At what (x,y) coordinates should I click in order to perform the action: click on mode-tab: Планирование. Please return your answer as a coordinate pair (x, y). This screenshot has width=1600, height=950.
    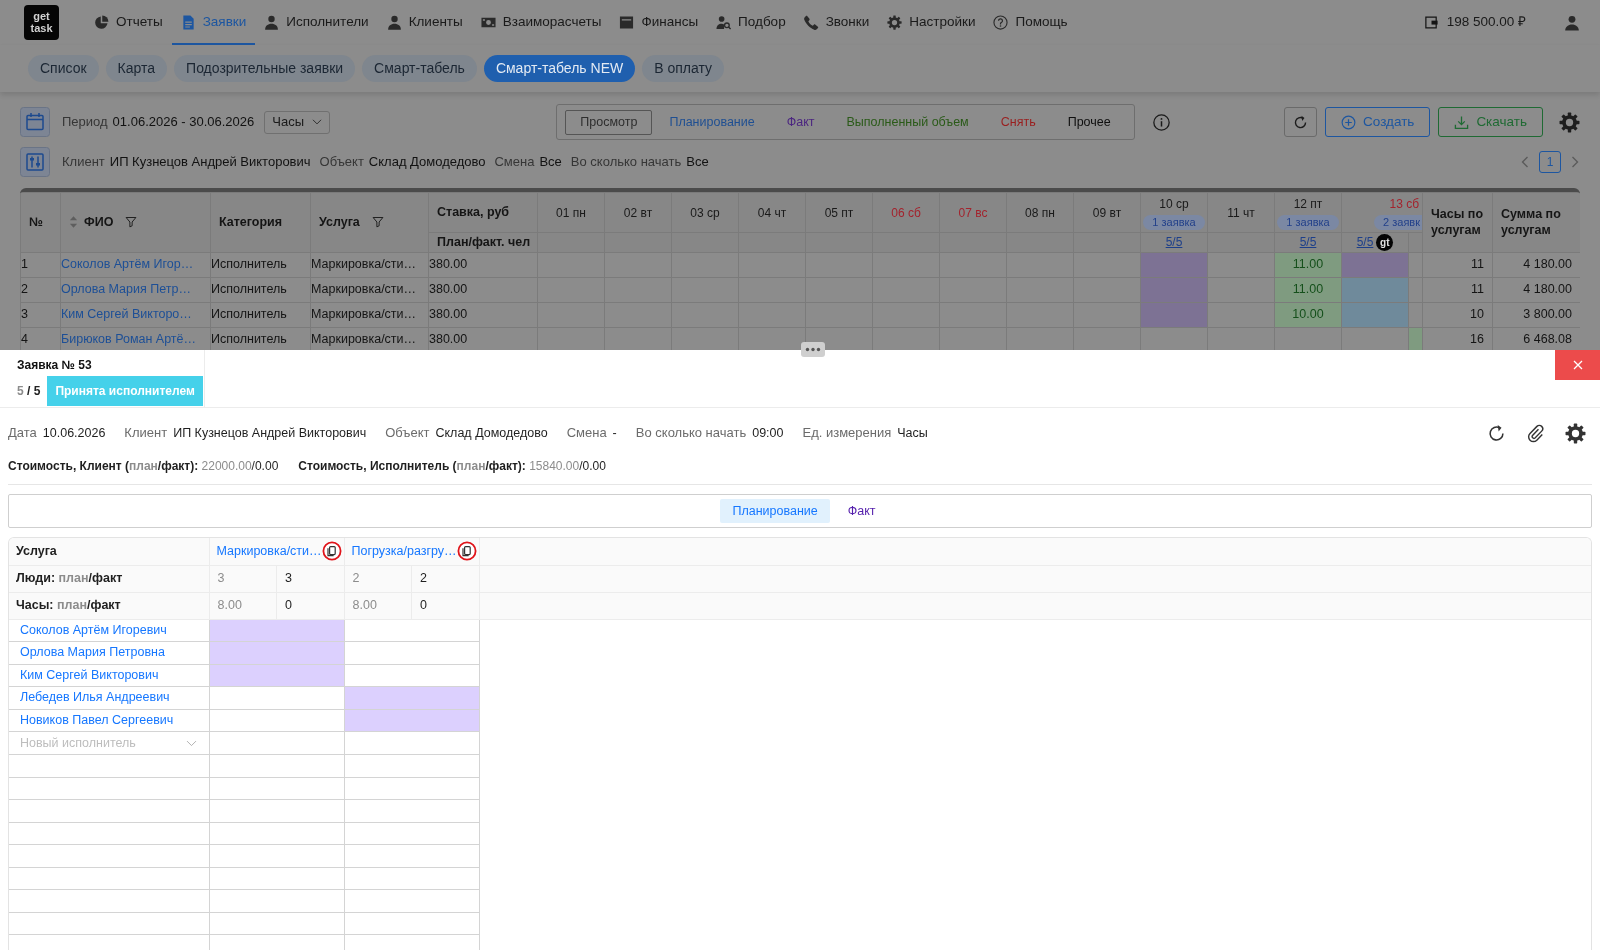
    Looking at the image, I should click on (712, 122).